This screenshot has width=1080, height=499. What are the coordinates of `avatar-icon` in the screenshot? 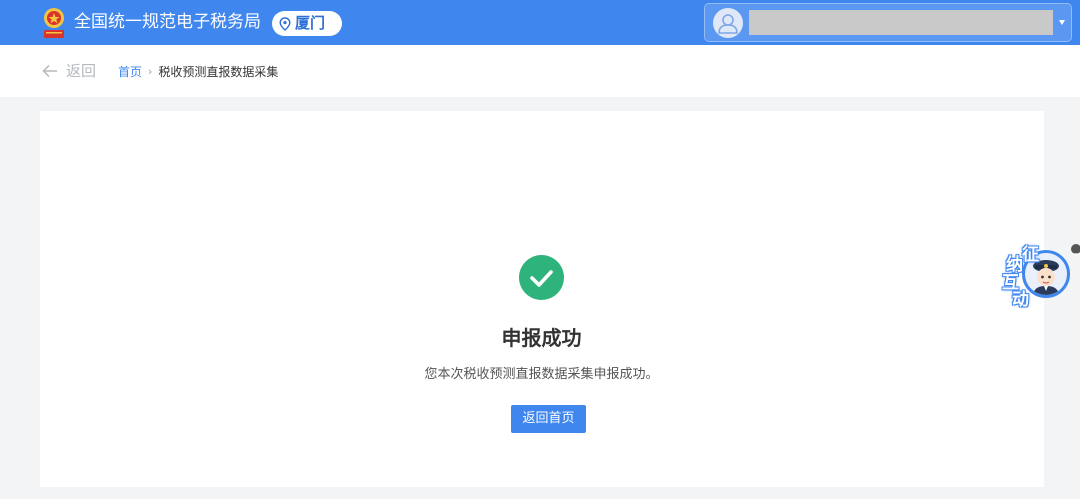 It's located at (728, 23).